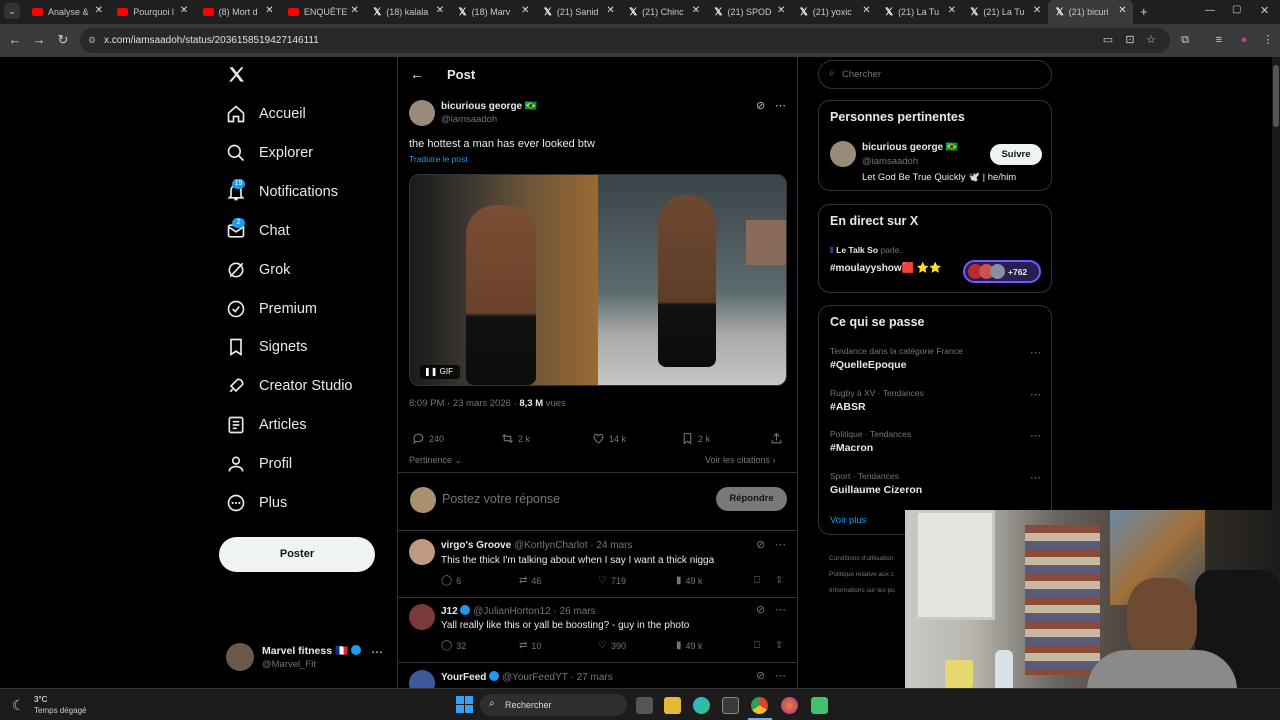 The height and width of the screenshot is (720, 1280). Describe the element at coordinates (611, 545) in the screenshot. I see `reply-time: · 24 mars` at that location.